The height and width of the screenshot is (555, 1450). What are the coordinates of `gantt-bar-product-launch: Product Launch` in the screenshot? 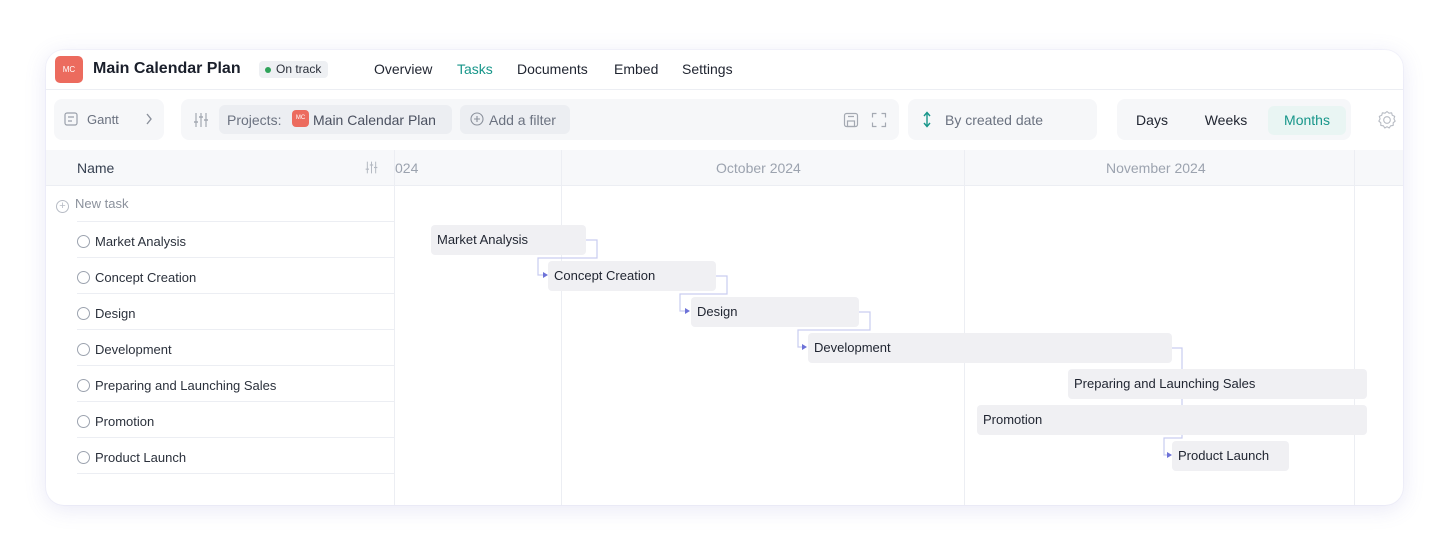 It's located at (1230, 456).